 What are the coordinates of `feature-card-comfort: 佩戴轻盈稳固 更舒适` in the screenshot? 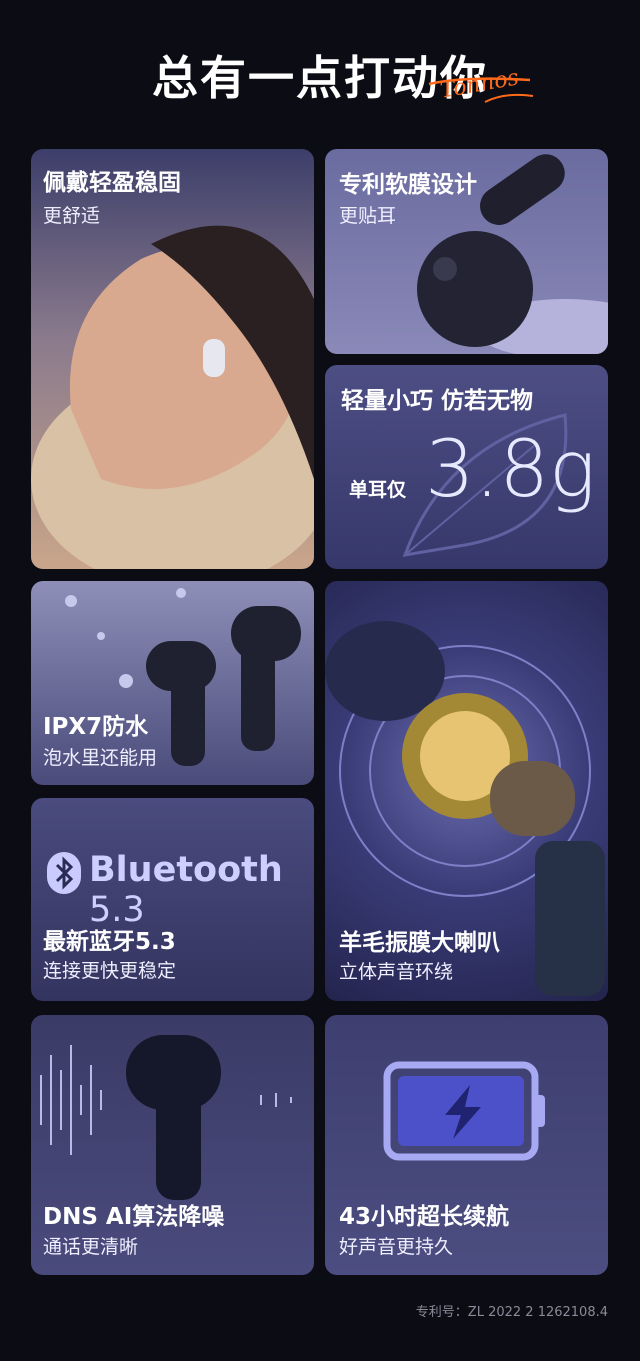 It's located at (172, 359).